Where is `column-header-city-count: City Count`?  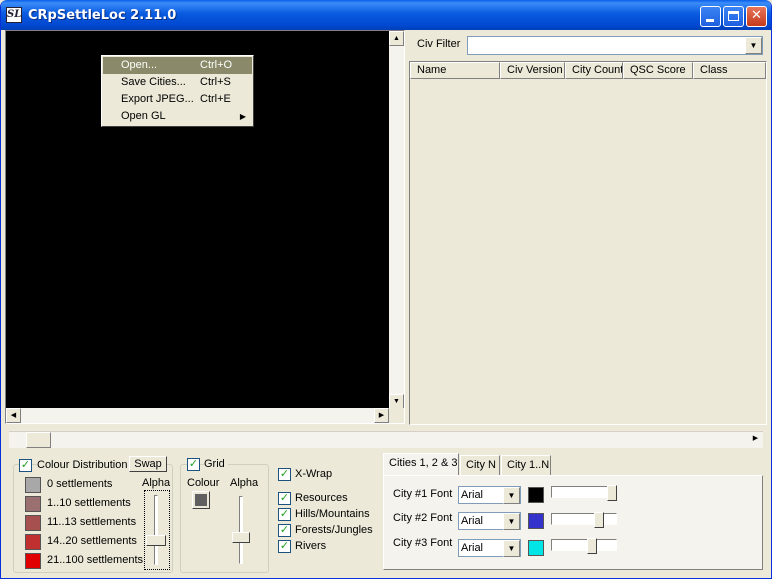
column-header-city-count: City Count is located at coordinates (594, 70).